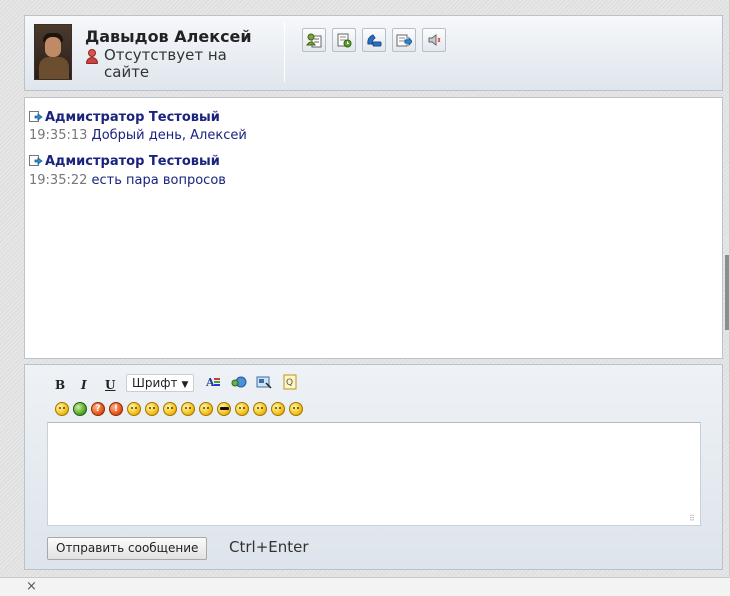  I want to click on chat-header: Давыдов Алексей Отсутствует на сайте, so click(373, 53).